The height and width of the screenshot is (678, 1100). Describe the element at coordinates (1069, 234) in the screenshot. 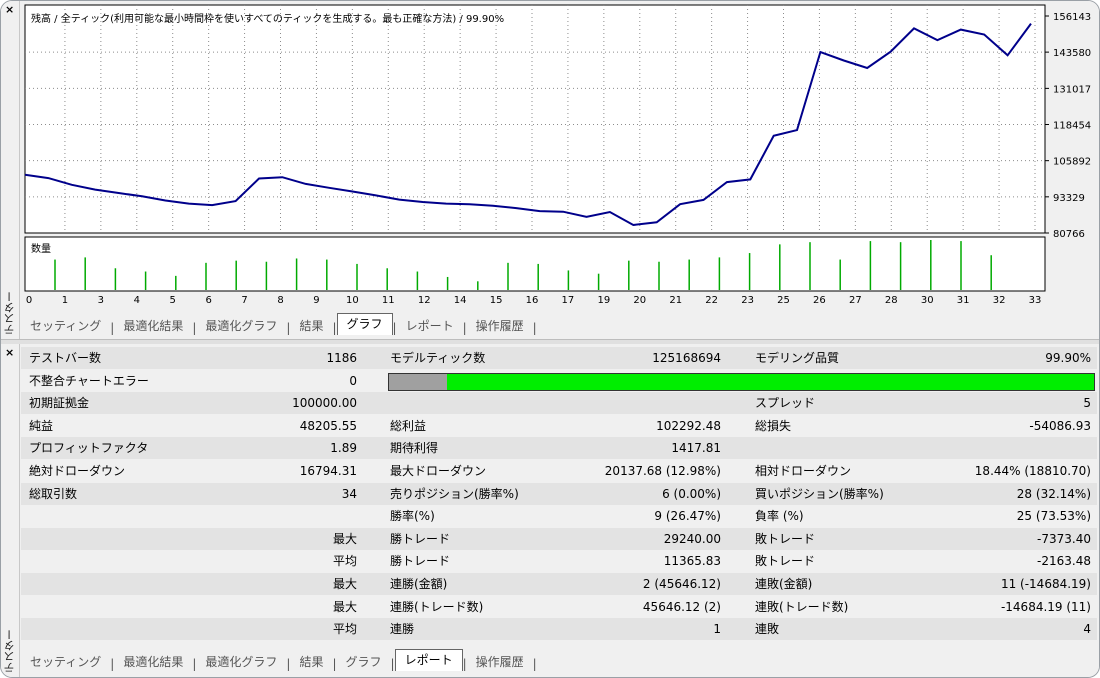

I see `y-tick-label: 80766` at that location.